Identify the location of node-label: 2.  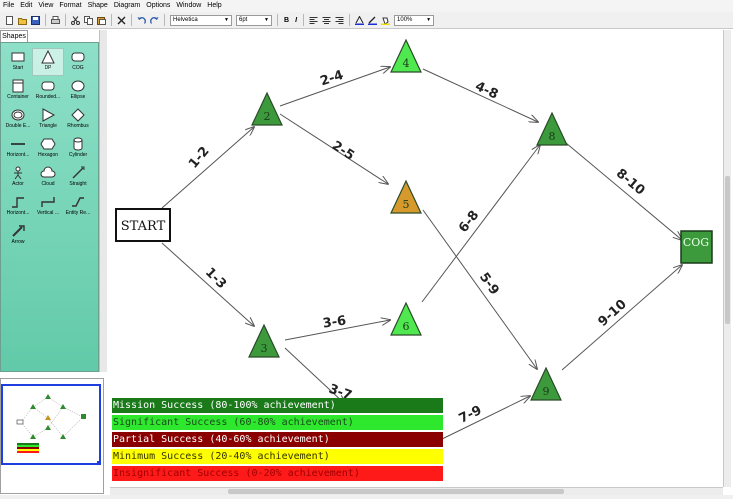
(267, 116).